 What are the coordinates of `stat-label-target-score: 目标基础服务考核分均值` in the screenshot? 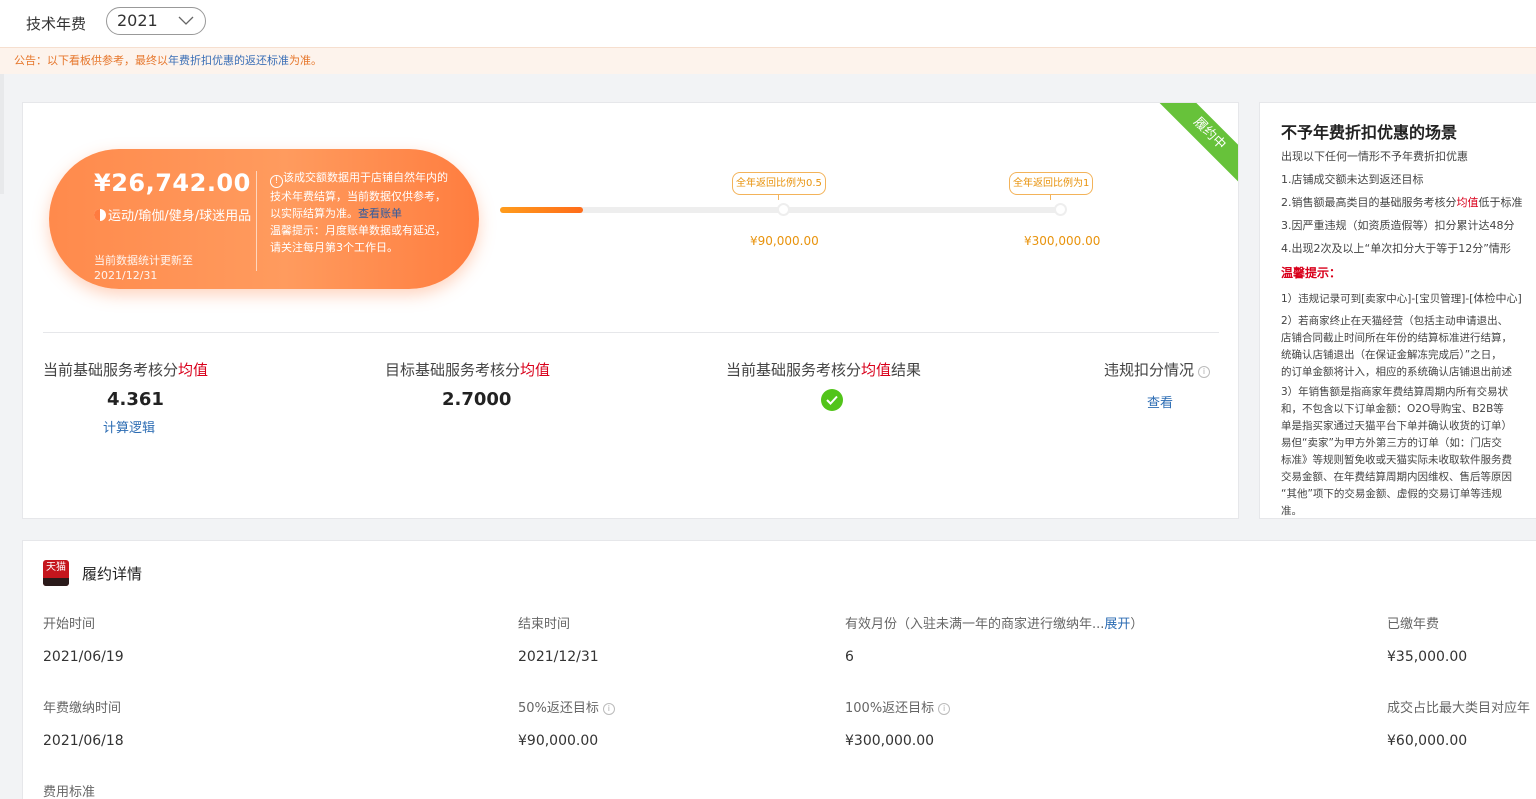 It's located at (468, 370).